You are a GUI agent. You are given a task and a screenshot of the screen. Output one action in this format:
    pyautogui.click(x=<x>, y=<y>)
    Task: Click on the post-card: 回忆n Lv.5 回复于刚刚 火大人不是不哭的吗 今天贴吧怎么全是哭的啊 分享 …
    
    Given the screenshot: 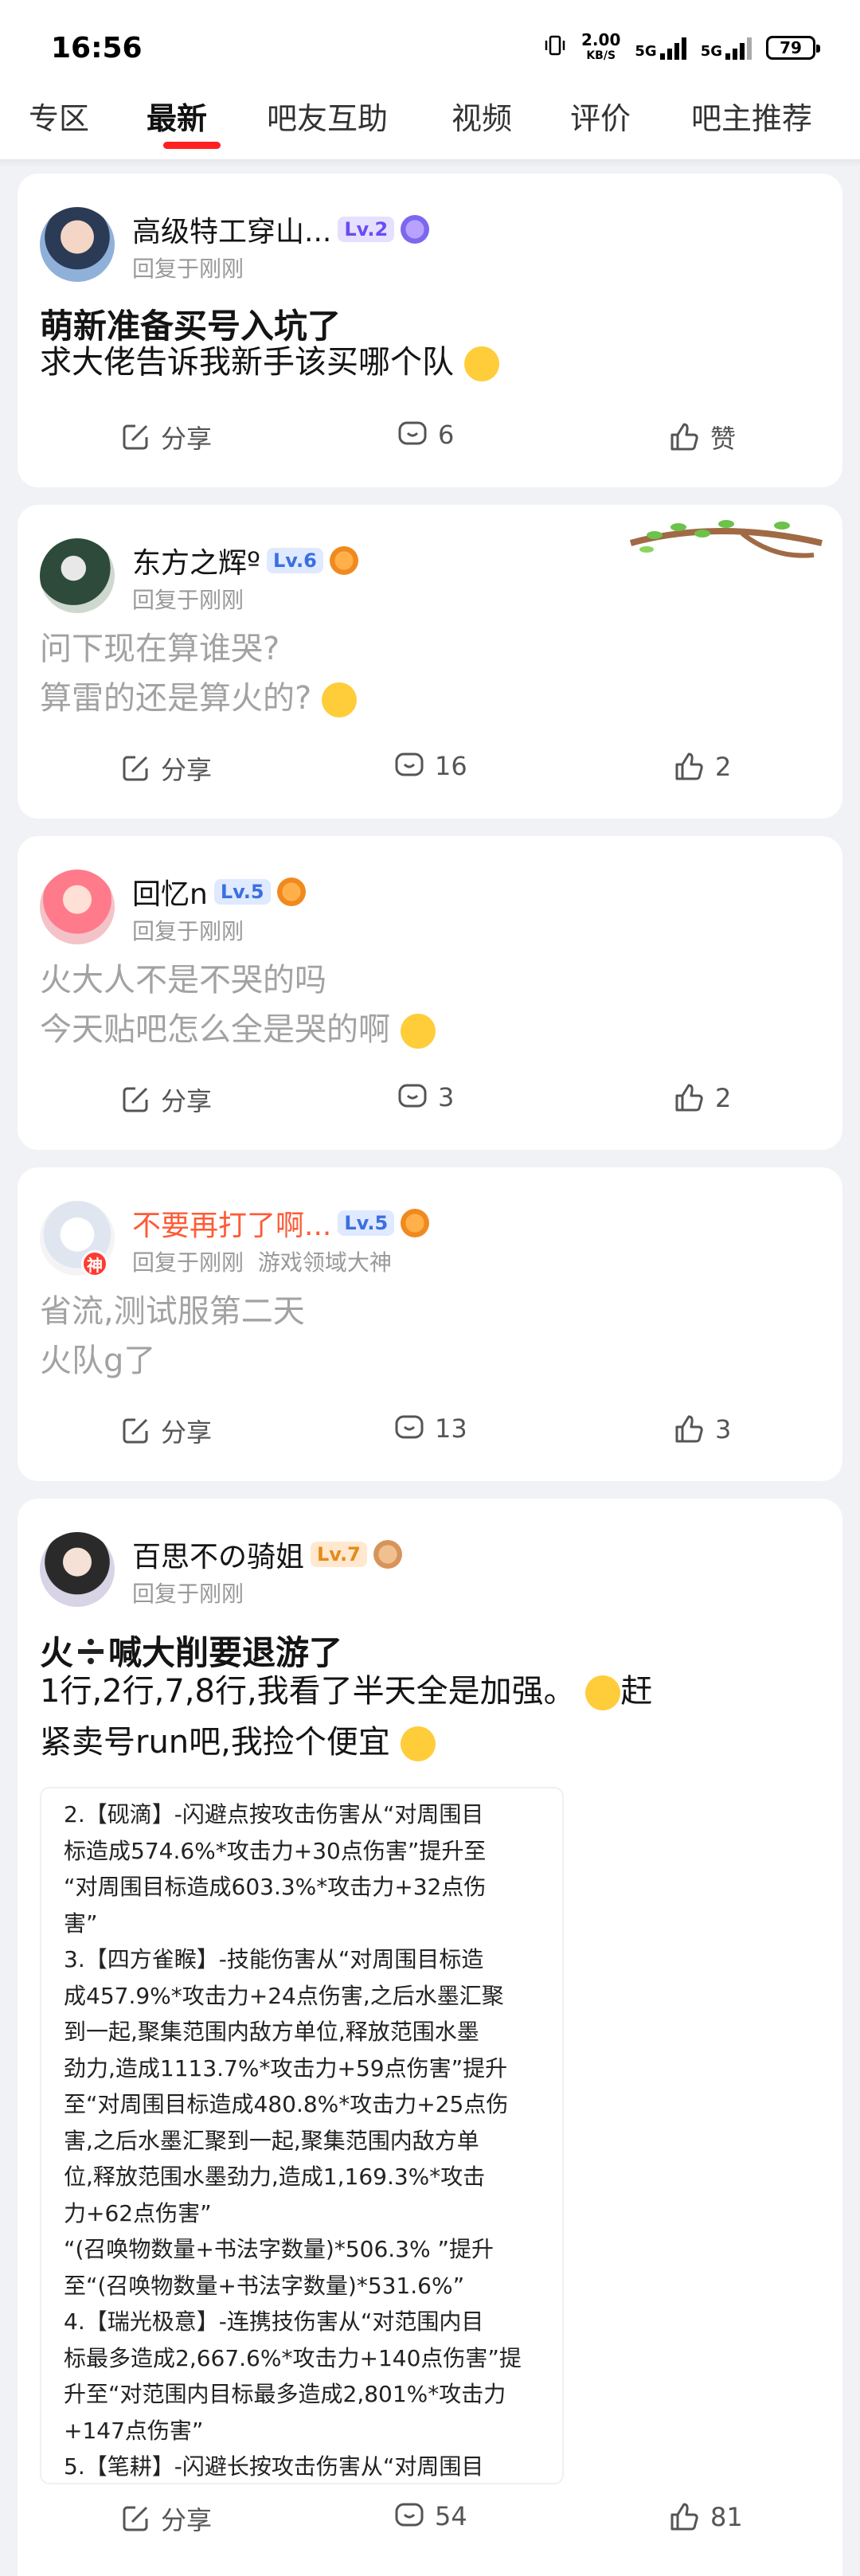 What is the action you would take?
    pyautogui.click(x=430, y=993)
    